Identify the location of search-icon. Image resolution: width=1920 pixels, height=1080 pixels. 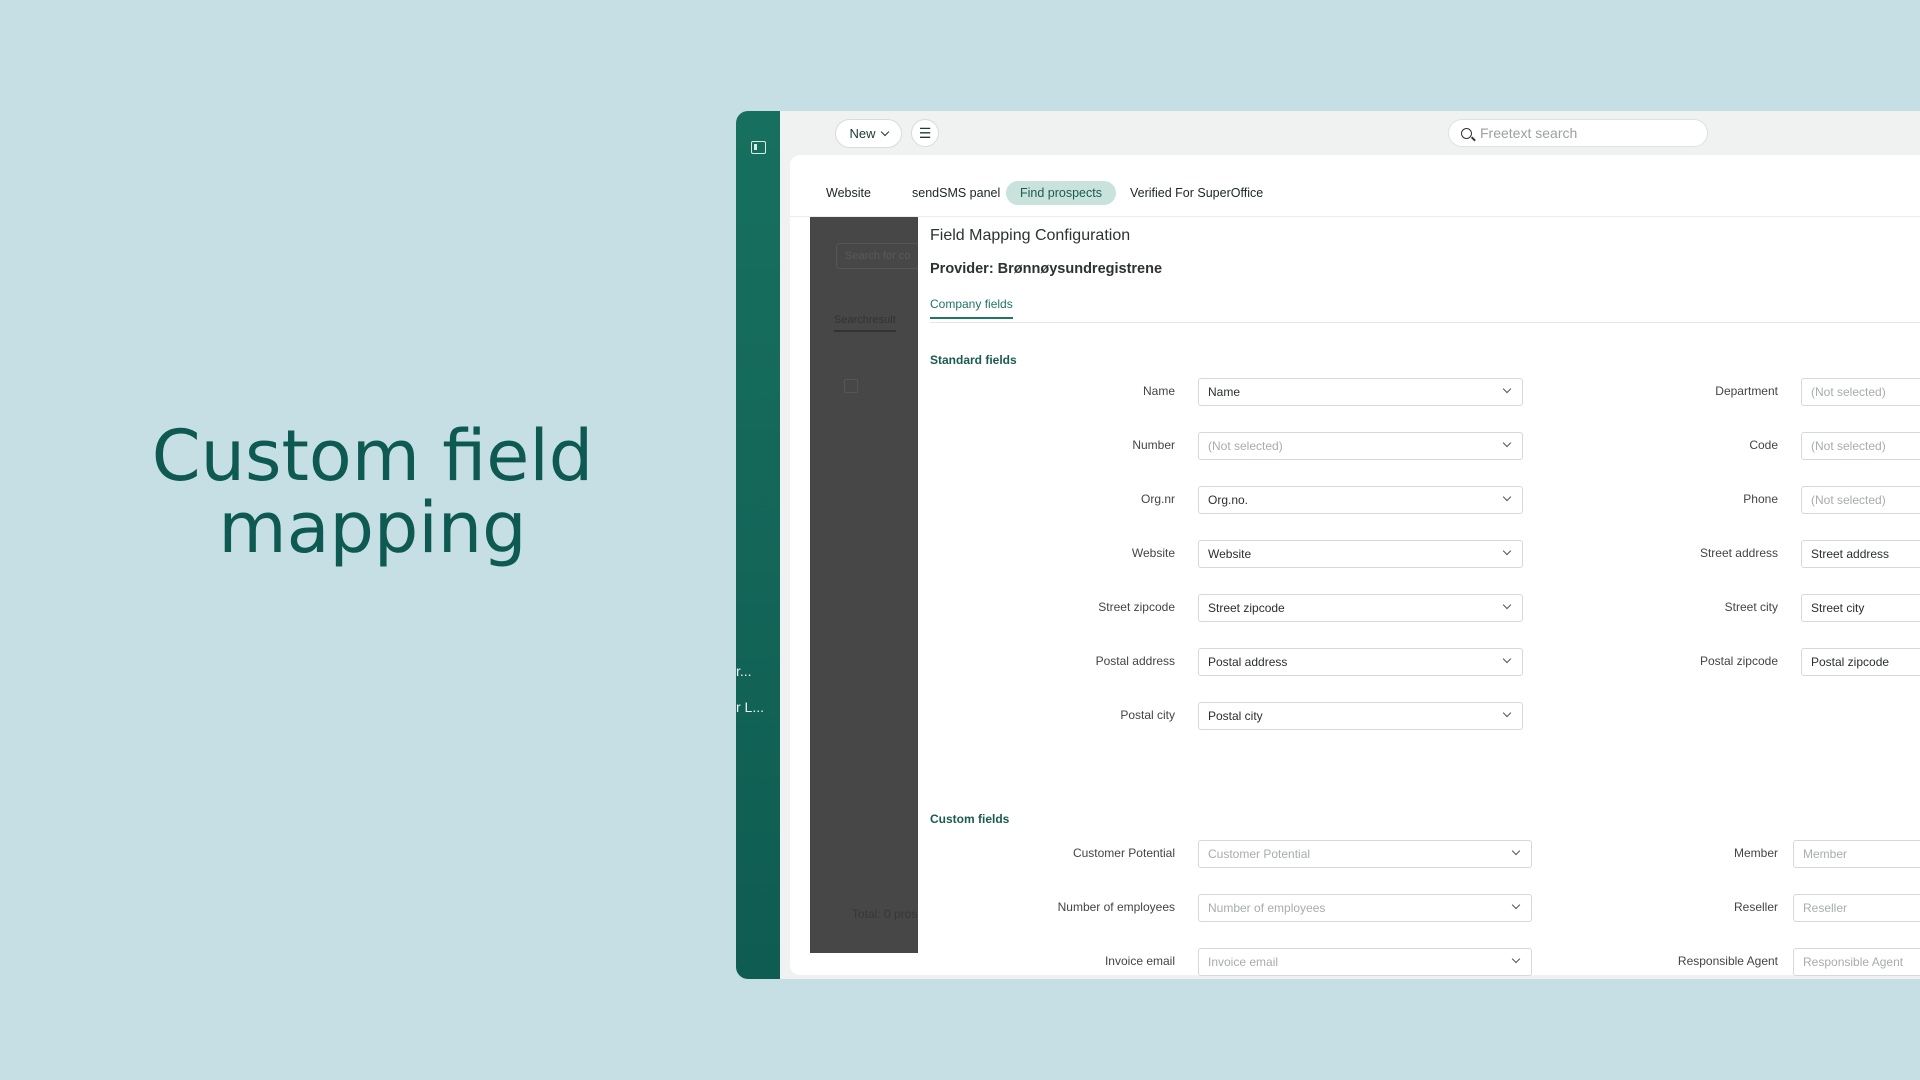
(1466, 133).